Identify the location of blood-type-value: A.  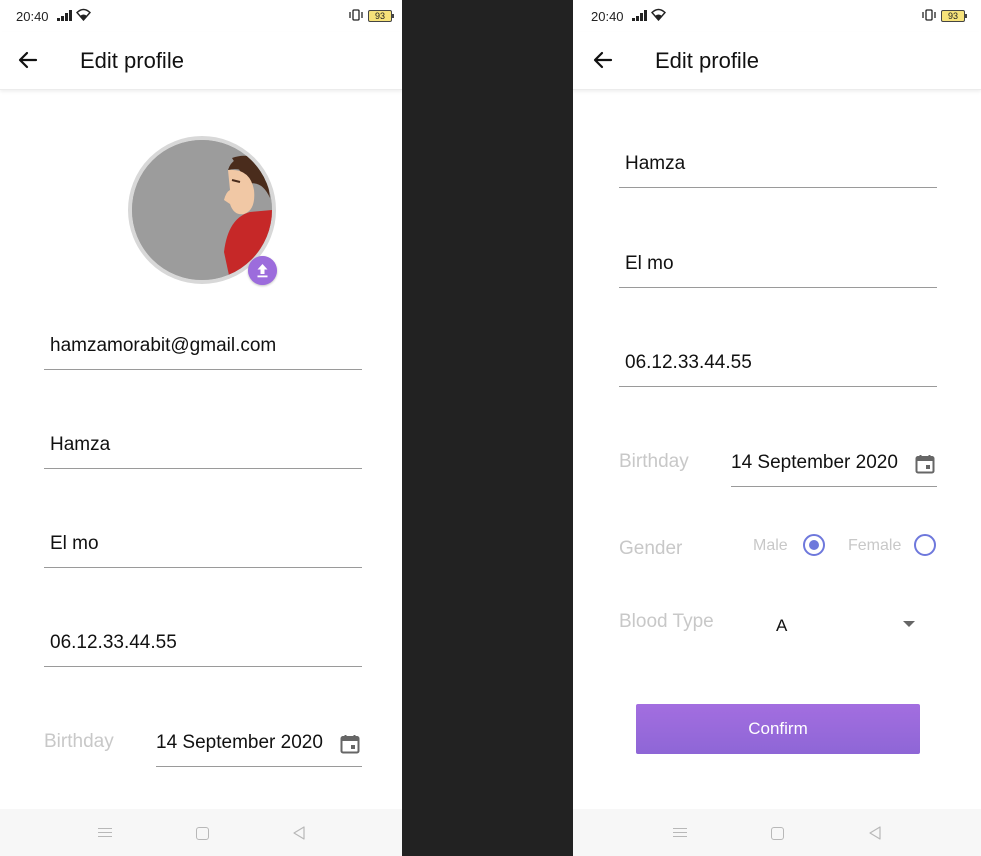
(782, 625).